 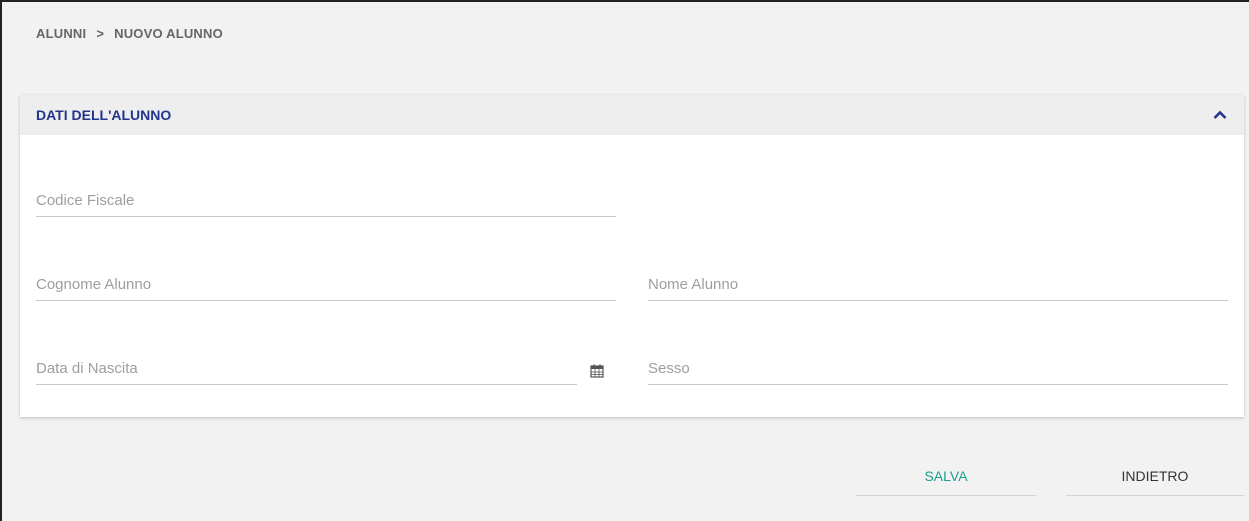 I want to click on codice-fiscale-field: Codice Fiscale, so click(x=326, y=202).